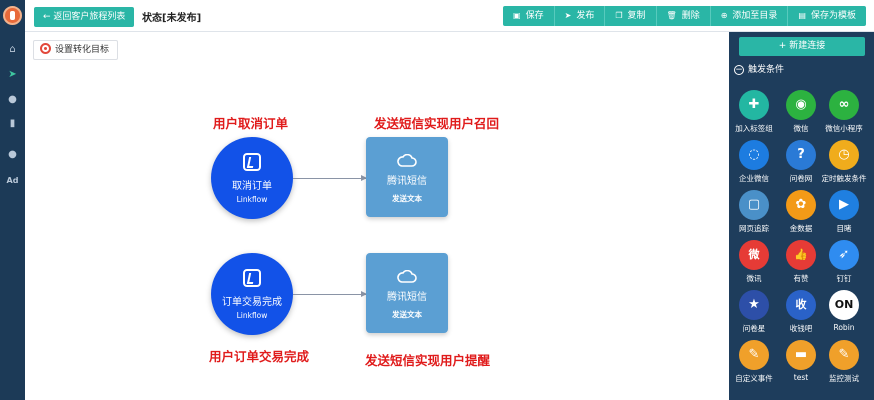  I want to click on trigger-item: ✎ 监控测试, so click(844, 362).